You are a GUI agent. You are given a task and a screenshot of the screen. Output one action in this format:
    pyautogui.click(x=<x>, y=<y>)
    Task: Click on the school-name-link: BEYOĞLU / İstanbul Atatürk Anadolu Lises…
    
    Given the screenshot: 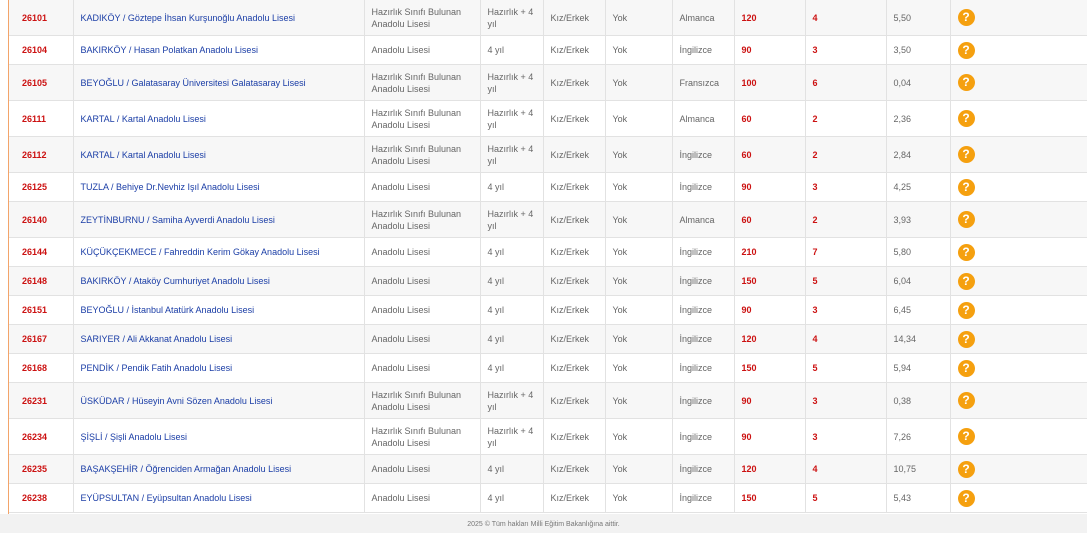 What is the action you would take?
    pyautogui.click(x=219, y=310)
    